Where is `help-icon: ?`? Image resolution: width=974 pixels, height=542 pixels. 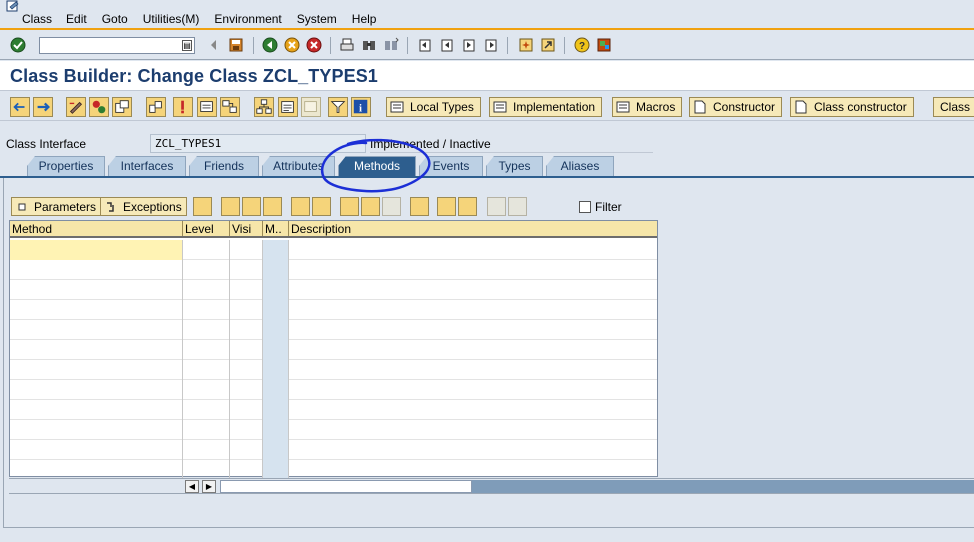 help-icon: ? is located at coordinates (582, 45).